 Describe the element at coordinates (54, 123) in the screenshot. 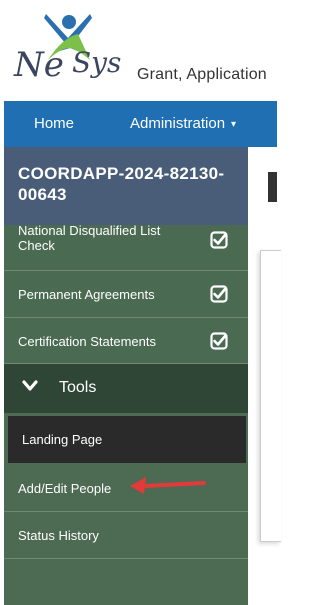

I see `nav-home-link: Home` at that location.